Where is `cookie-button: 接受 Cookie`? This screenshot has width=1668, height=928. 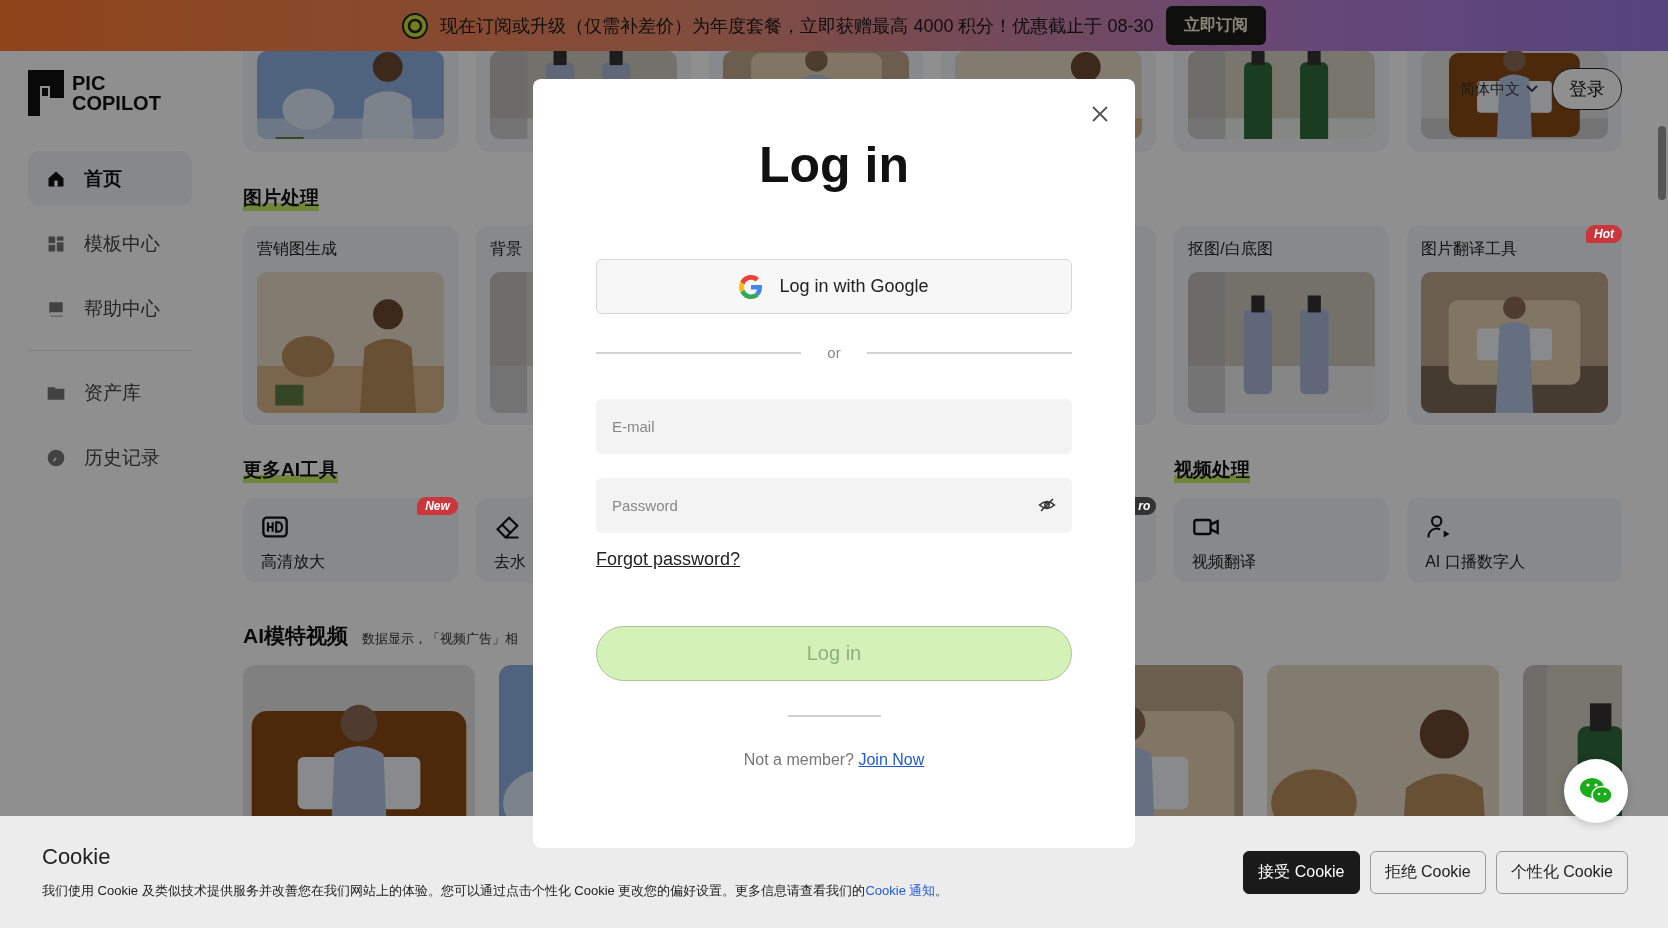
cookie-button: 接受 Cookie is located at coordinates (1301, 872).